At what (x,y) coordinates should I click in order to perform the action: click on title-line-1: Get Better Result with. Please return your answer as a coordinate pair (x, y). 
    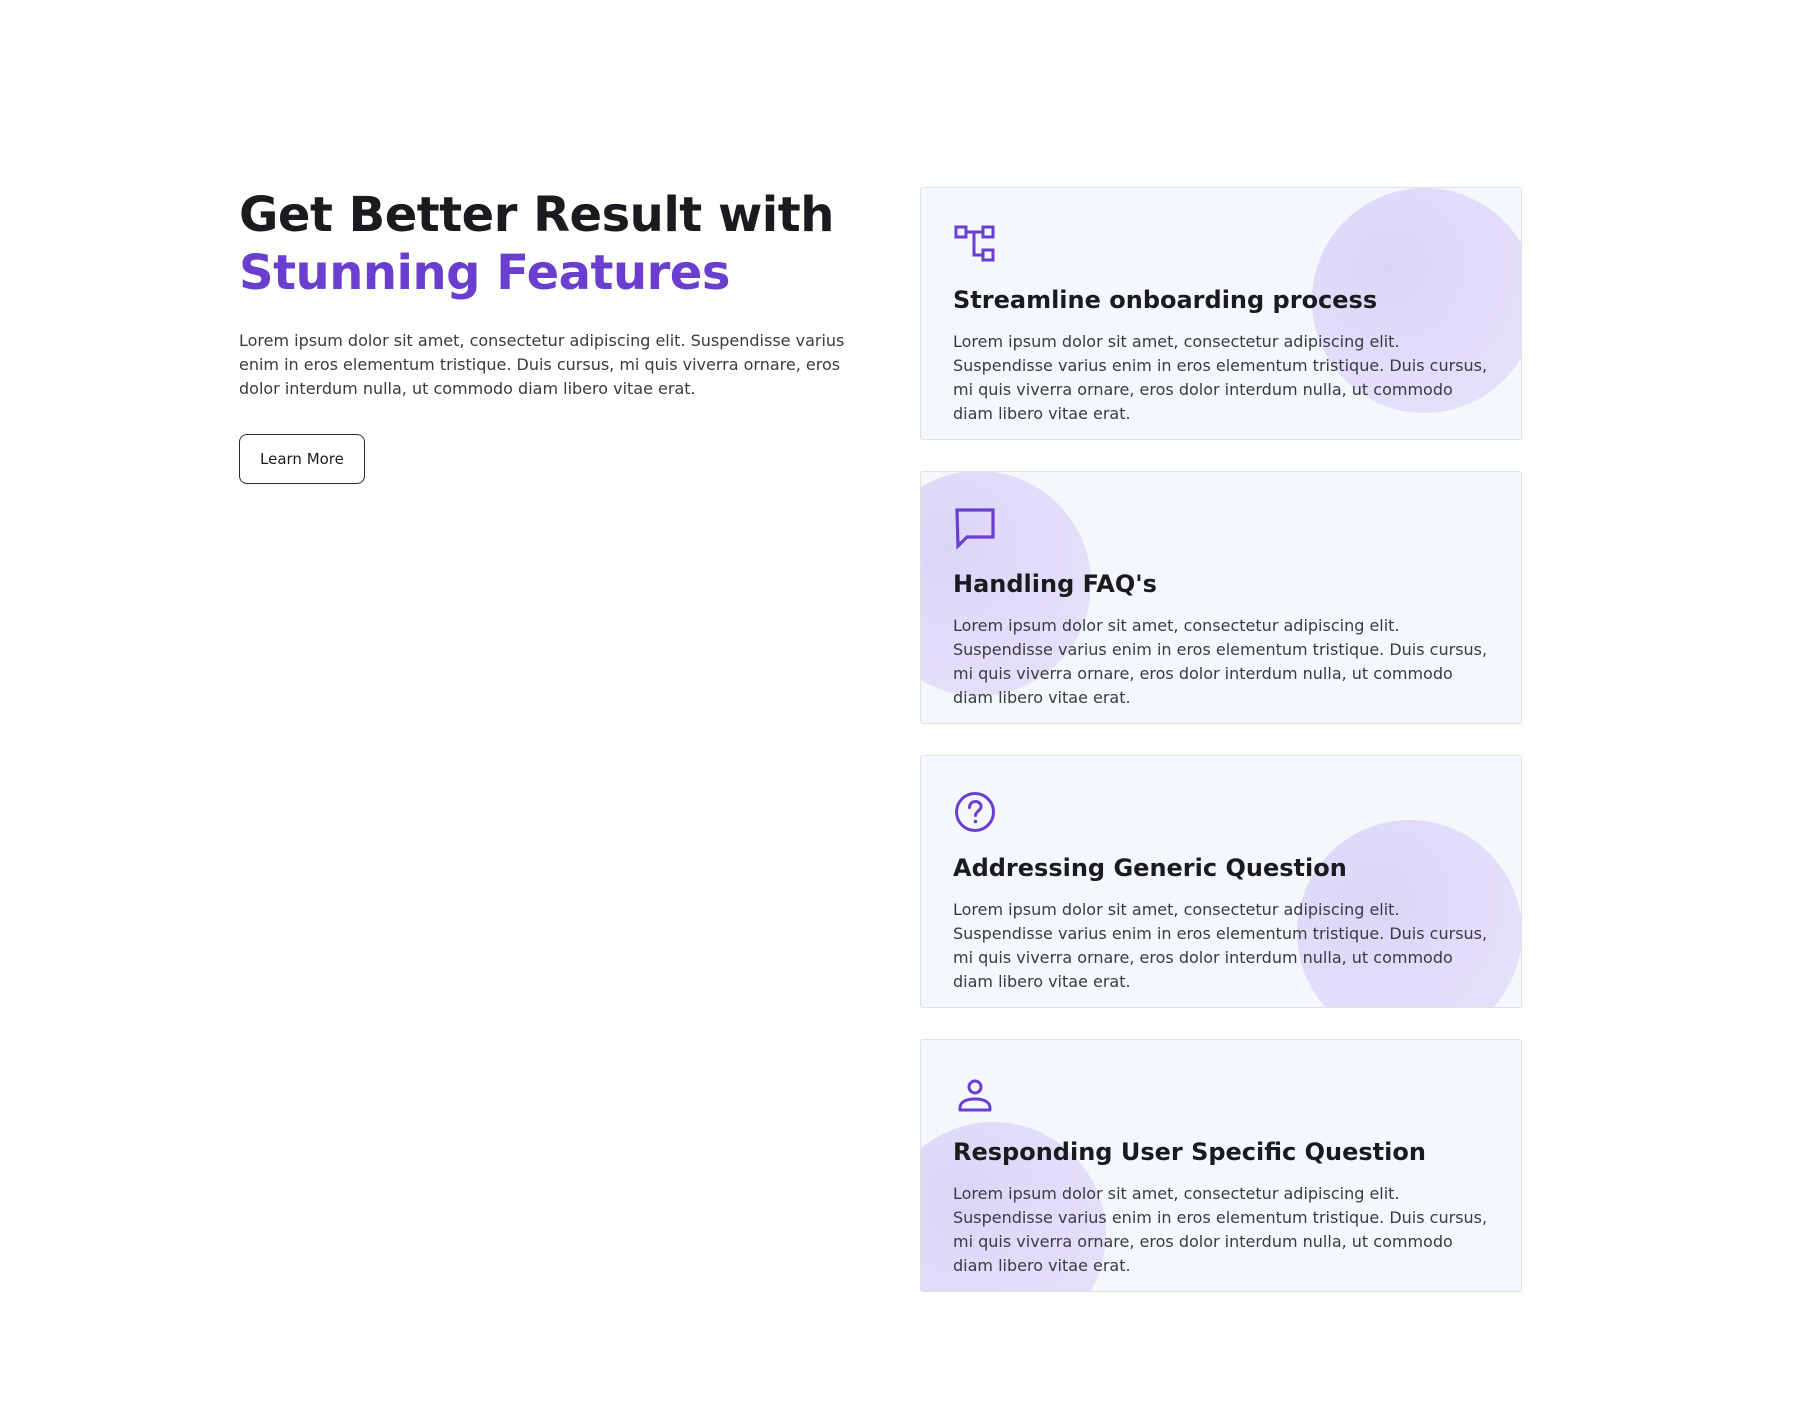
    Looking at the image, I should click on (536, 215).